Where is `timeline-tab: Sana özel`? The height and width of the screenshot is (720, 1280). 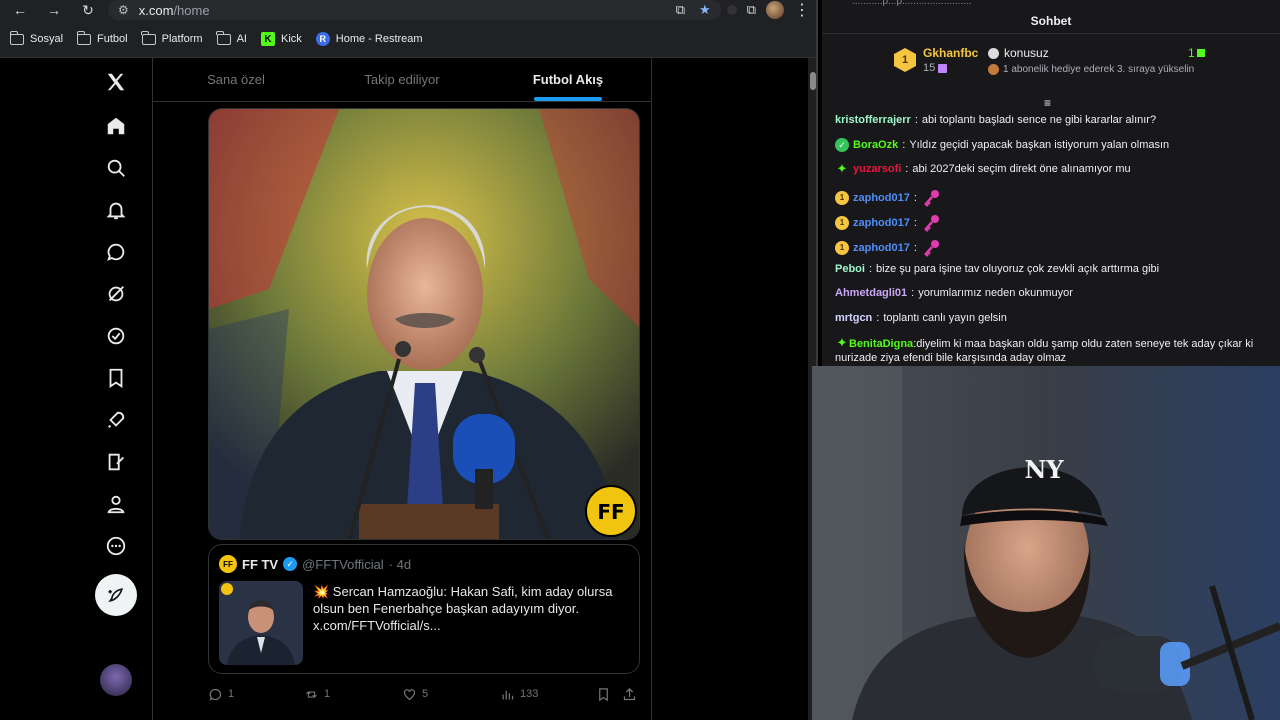
timeline-tab: Sana özel is located at coordinates (236, 79).